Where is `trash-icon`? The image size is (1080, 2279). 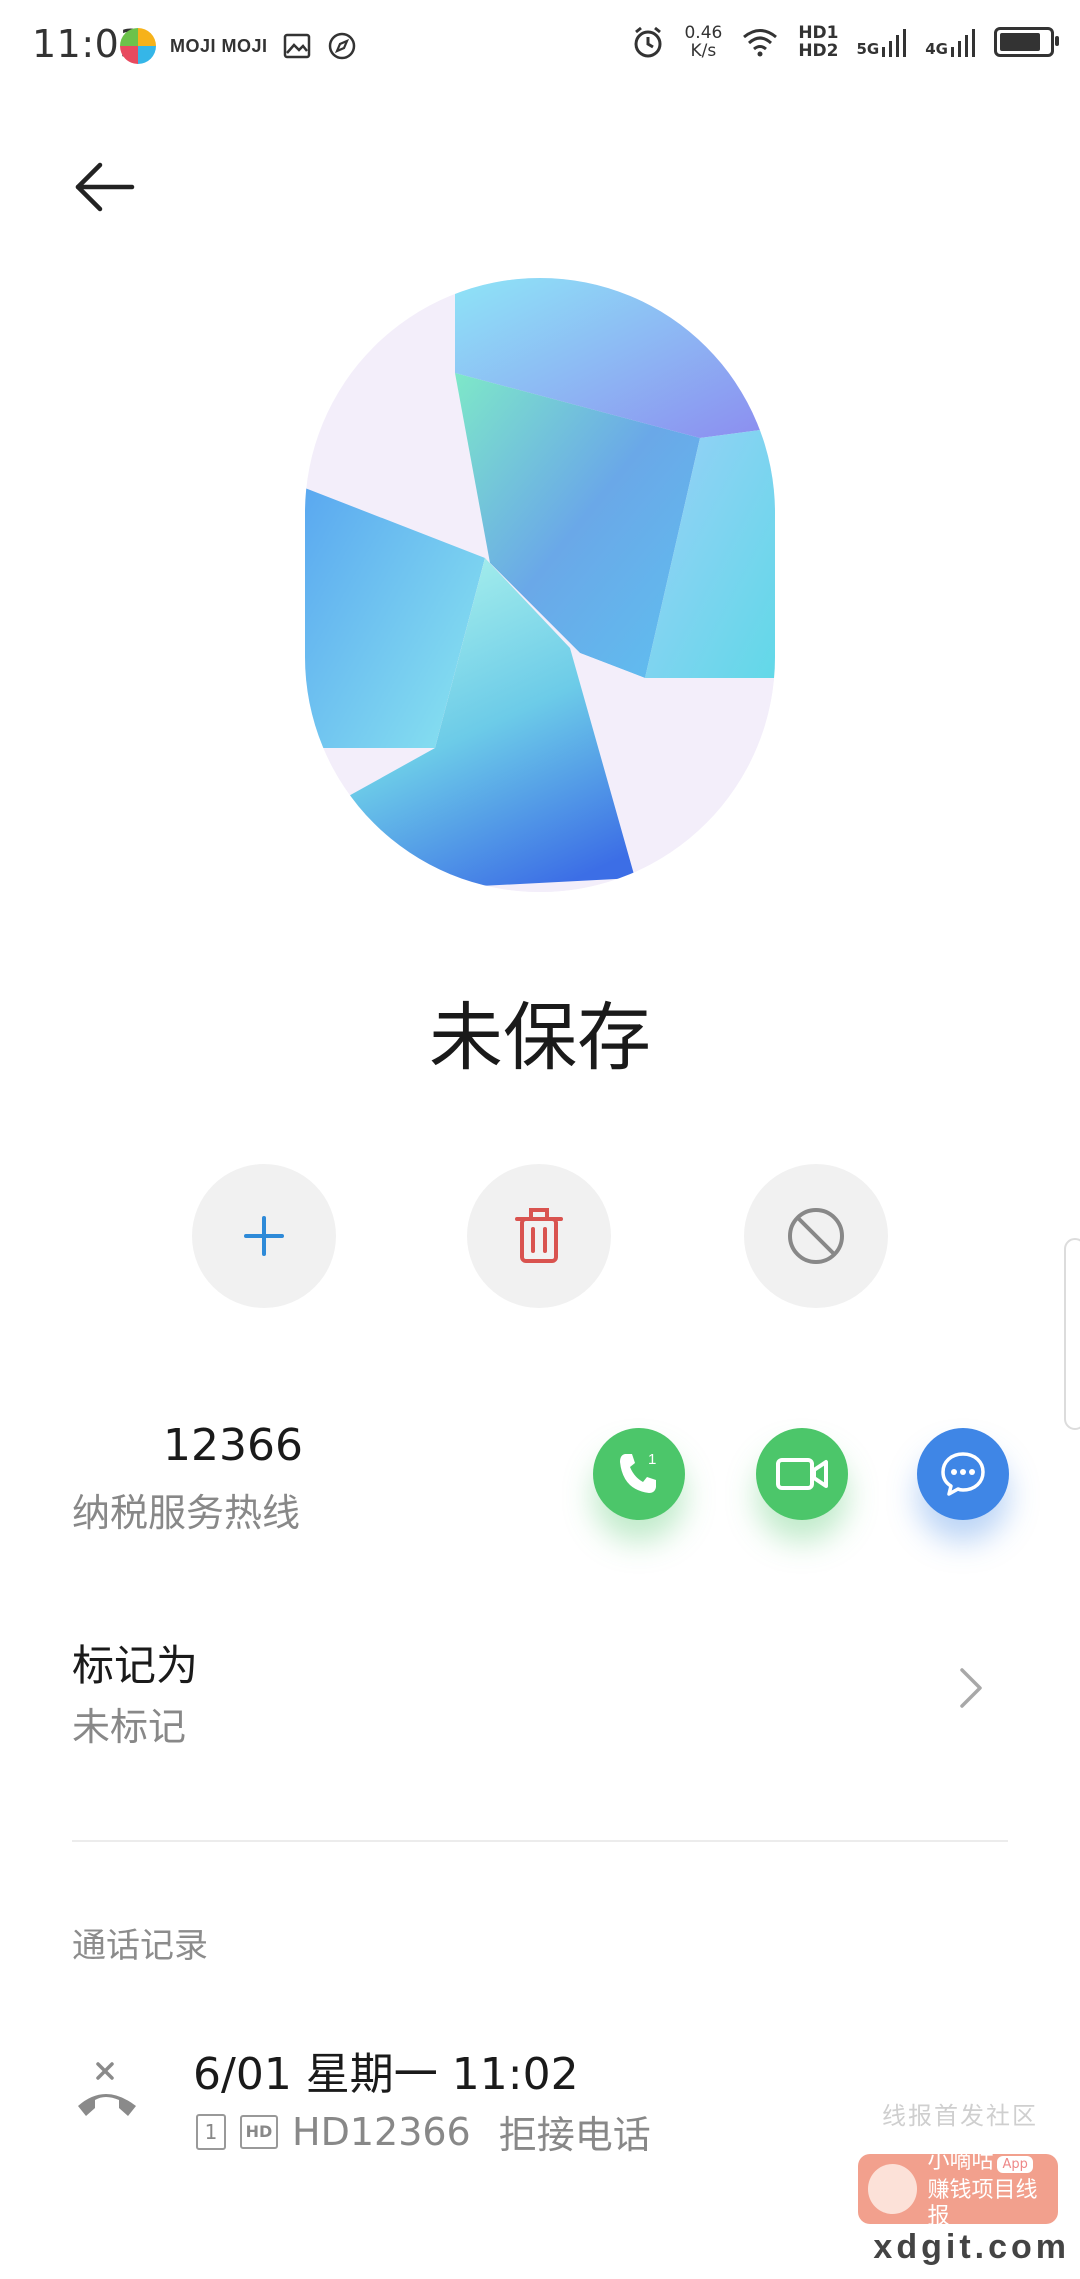
trash-icon is located at coordinates (539, 1235).